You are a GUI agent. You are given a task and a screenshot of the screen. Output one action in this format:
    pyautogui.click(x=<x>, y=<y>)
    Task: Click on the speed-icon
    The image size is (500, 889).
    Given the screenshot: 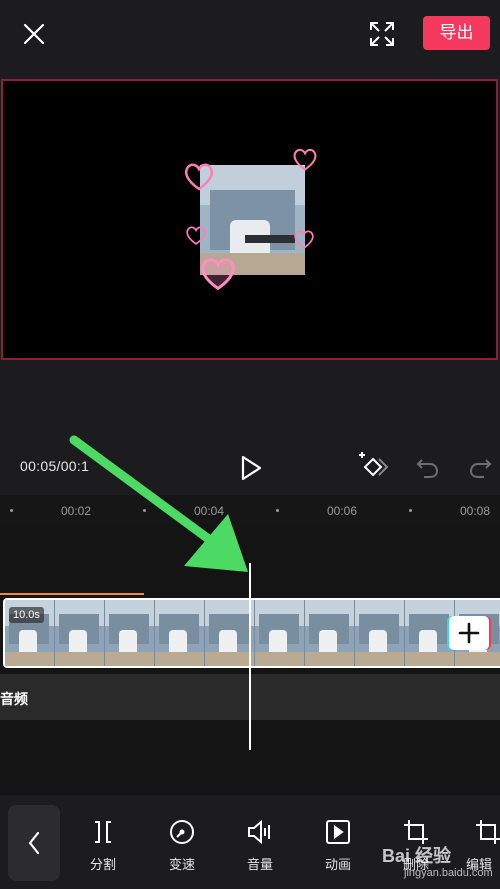 What is the action you would take?
    pyautogui.click(x=182, y=832)
    